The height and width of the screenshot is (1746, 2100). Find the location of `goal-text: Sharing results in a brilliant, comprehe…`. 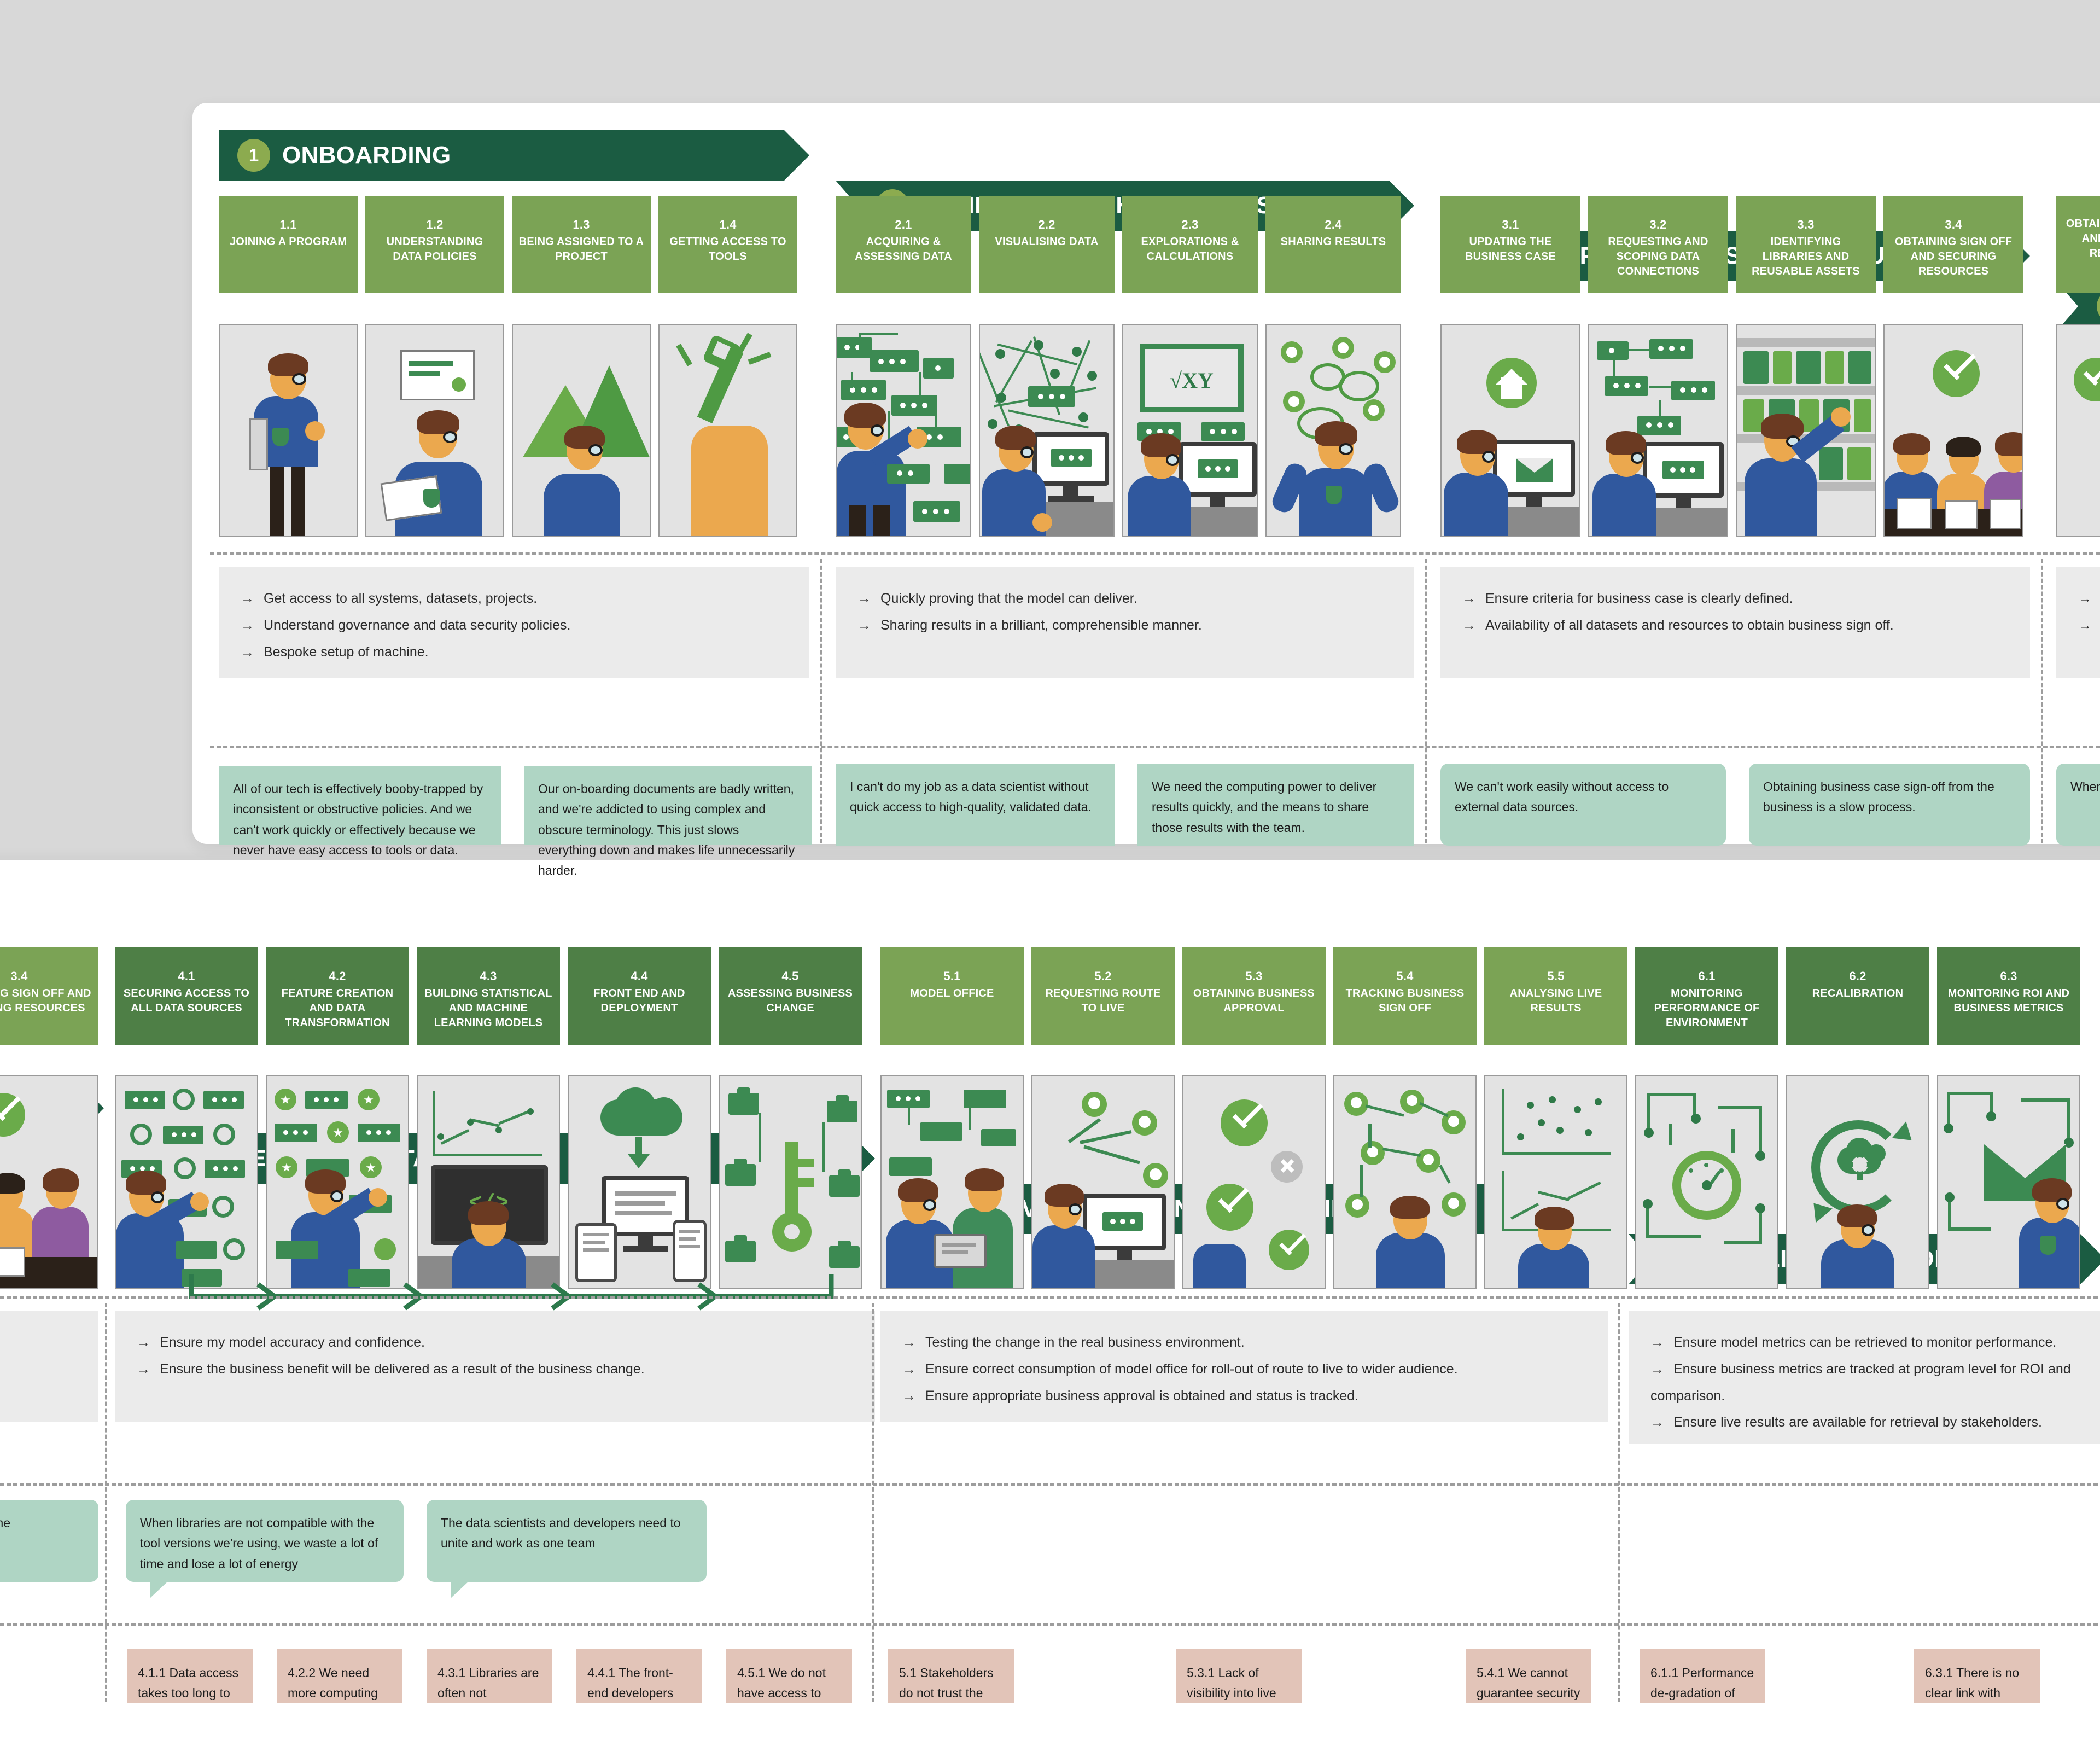

goal-text: Sharing results in a brilliant, comprehe… is located at coordinates (1041, 625).